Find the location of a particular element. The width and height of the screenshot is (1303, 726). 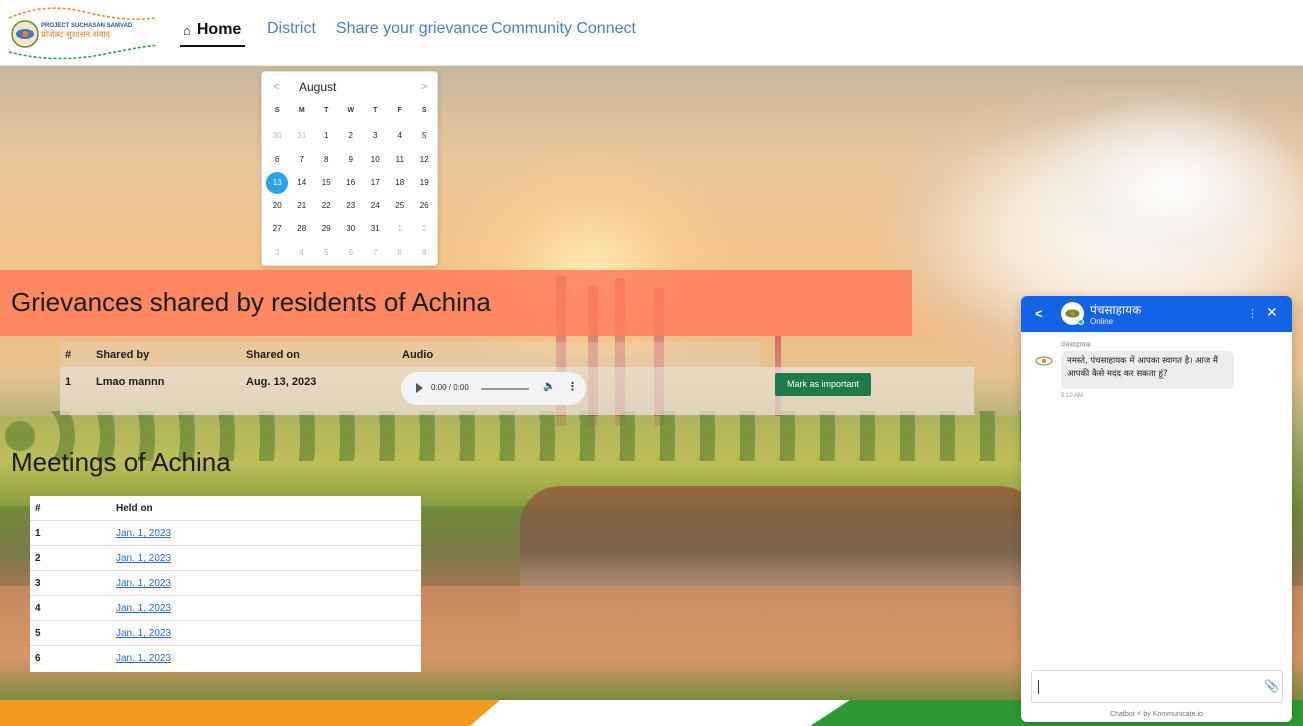

mark-as-important-button: Mark as important is located at coordinates (823, 384).